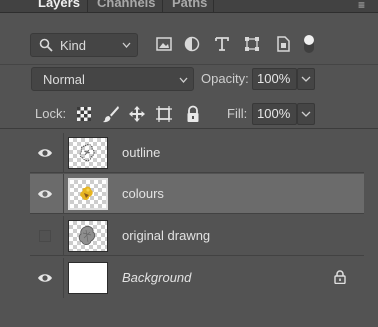 This screenshot has width=378, height=327. Describe the element at coordinates (64, 79) in the screenshot. I see `blend-mode-value: Normal` at that location.